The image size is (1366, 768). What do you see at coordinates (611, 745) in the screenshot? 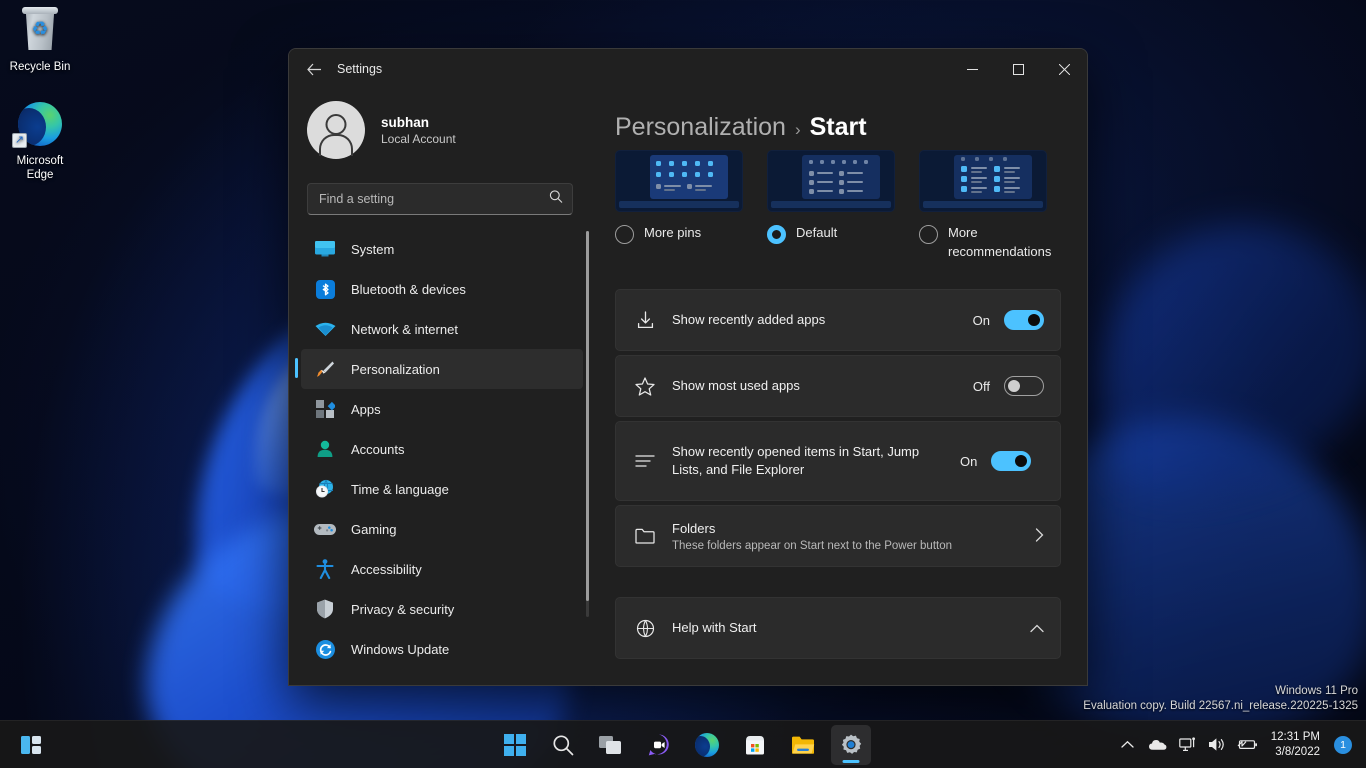
I see `task-view-button` at bounding box center [611, 745].